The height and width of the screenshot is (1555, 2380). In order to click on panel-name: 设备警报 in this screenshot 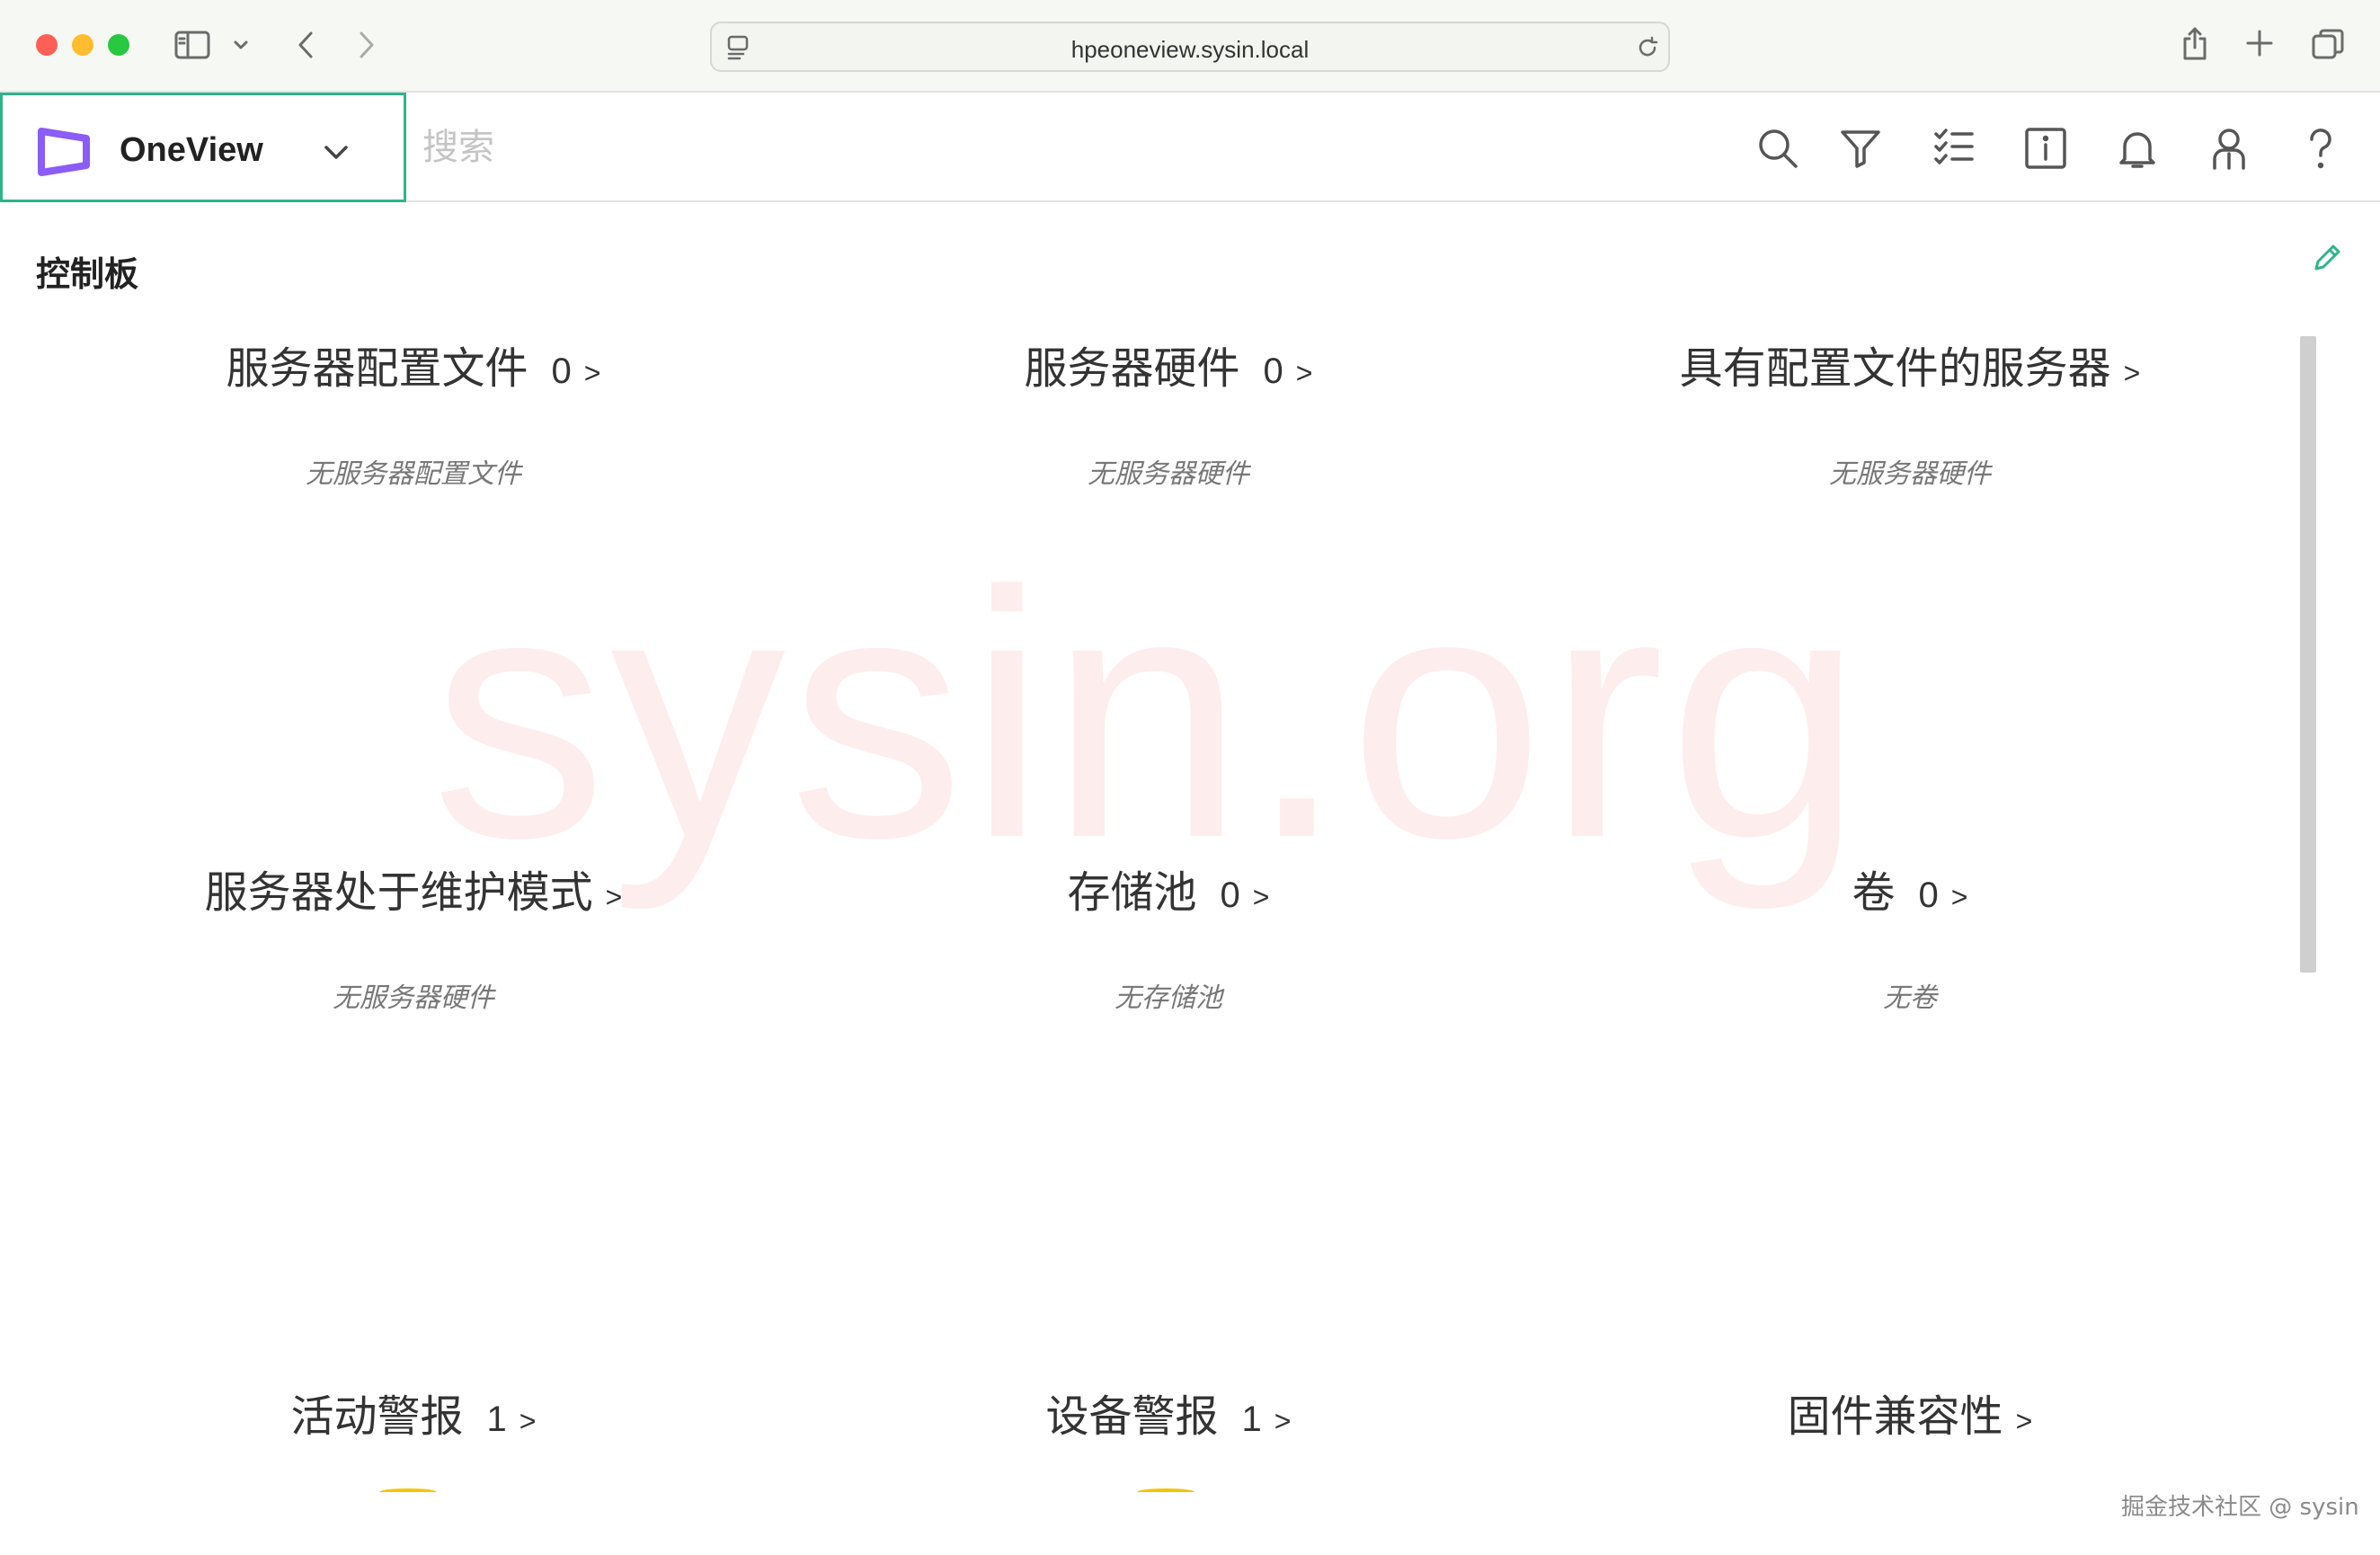, I will do `click(1132, 1416)`.